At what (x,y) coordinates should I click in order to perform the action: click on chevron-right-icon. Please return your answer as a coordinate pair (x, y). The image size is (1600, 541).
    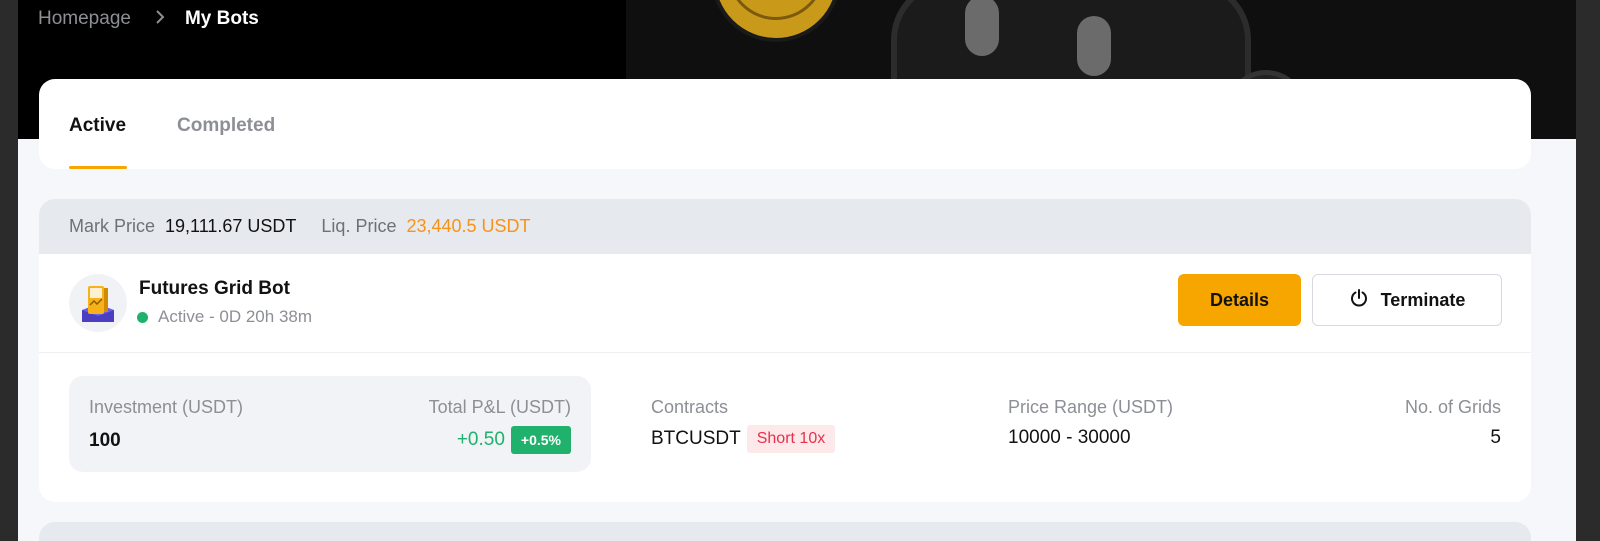
    Looking at the image, I should click on (160, 19).